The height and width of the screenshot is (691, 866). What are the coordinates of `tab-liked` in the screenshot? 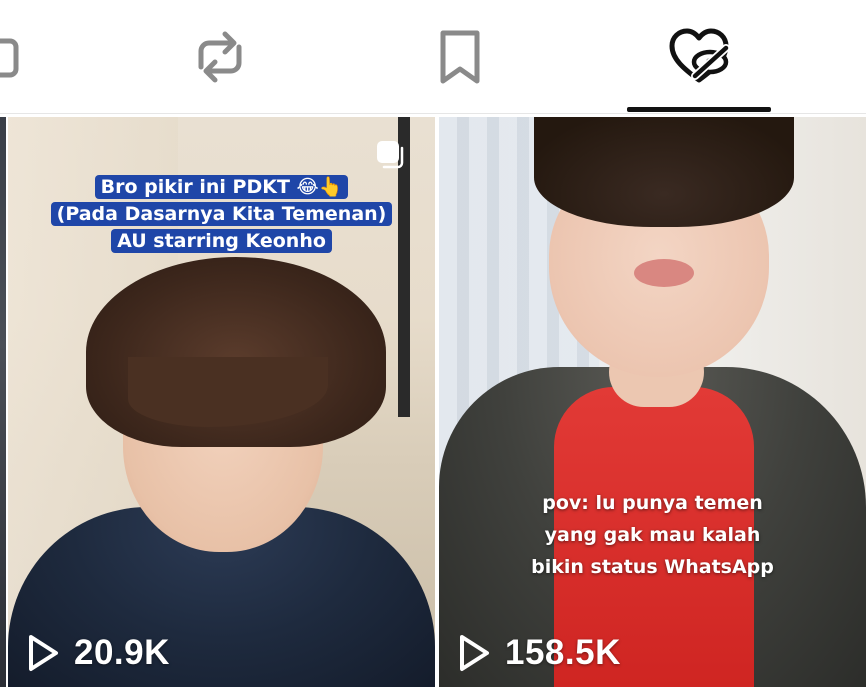 It's located at (699, 57).